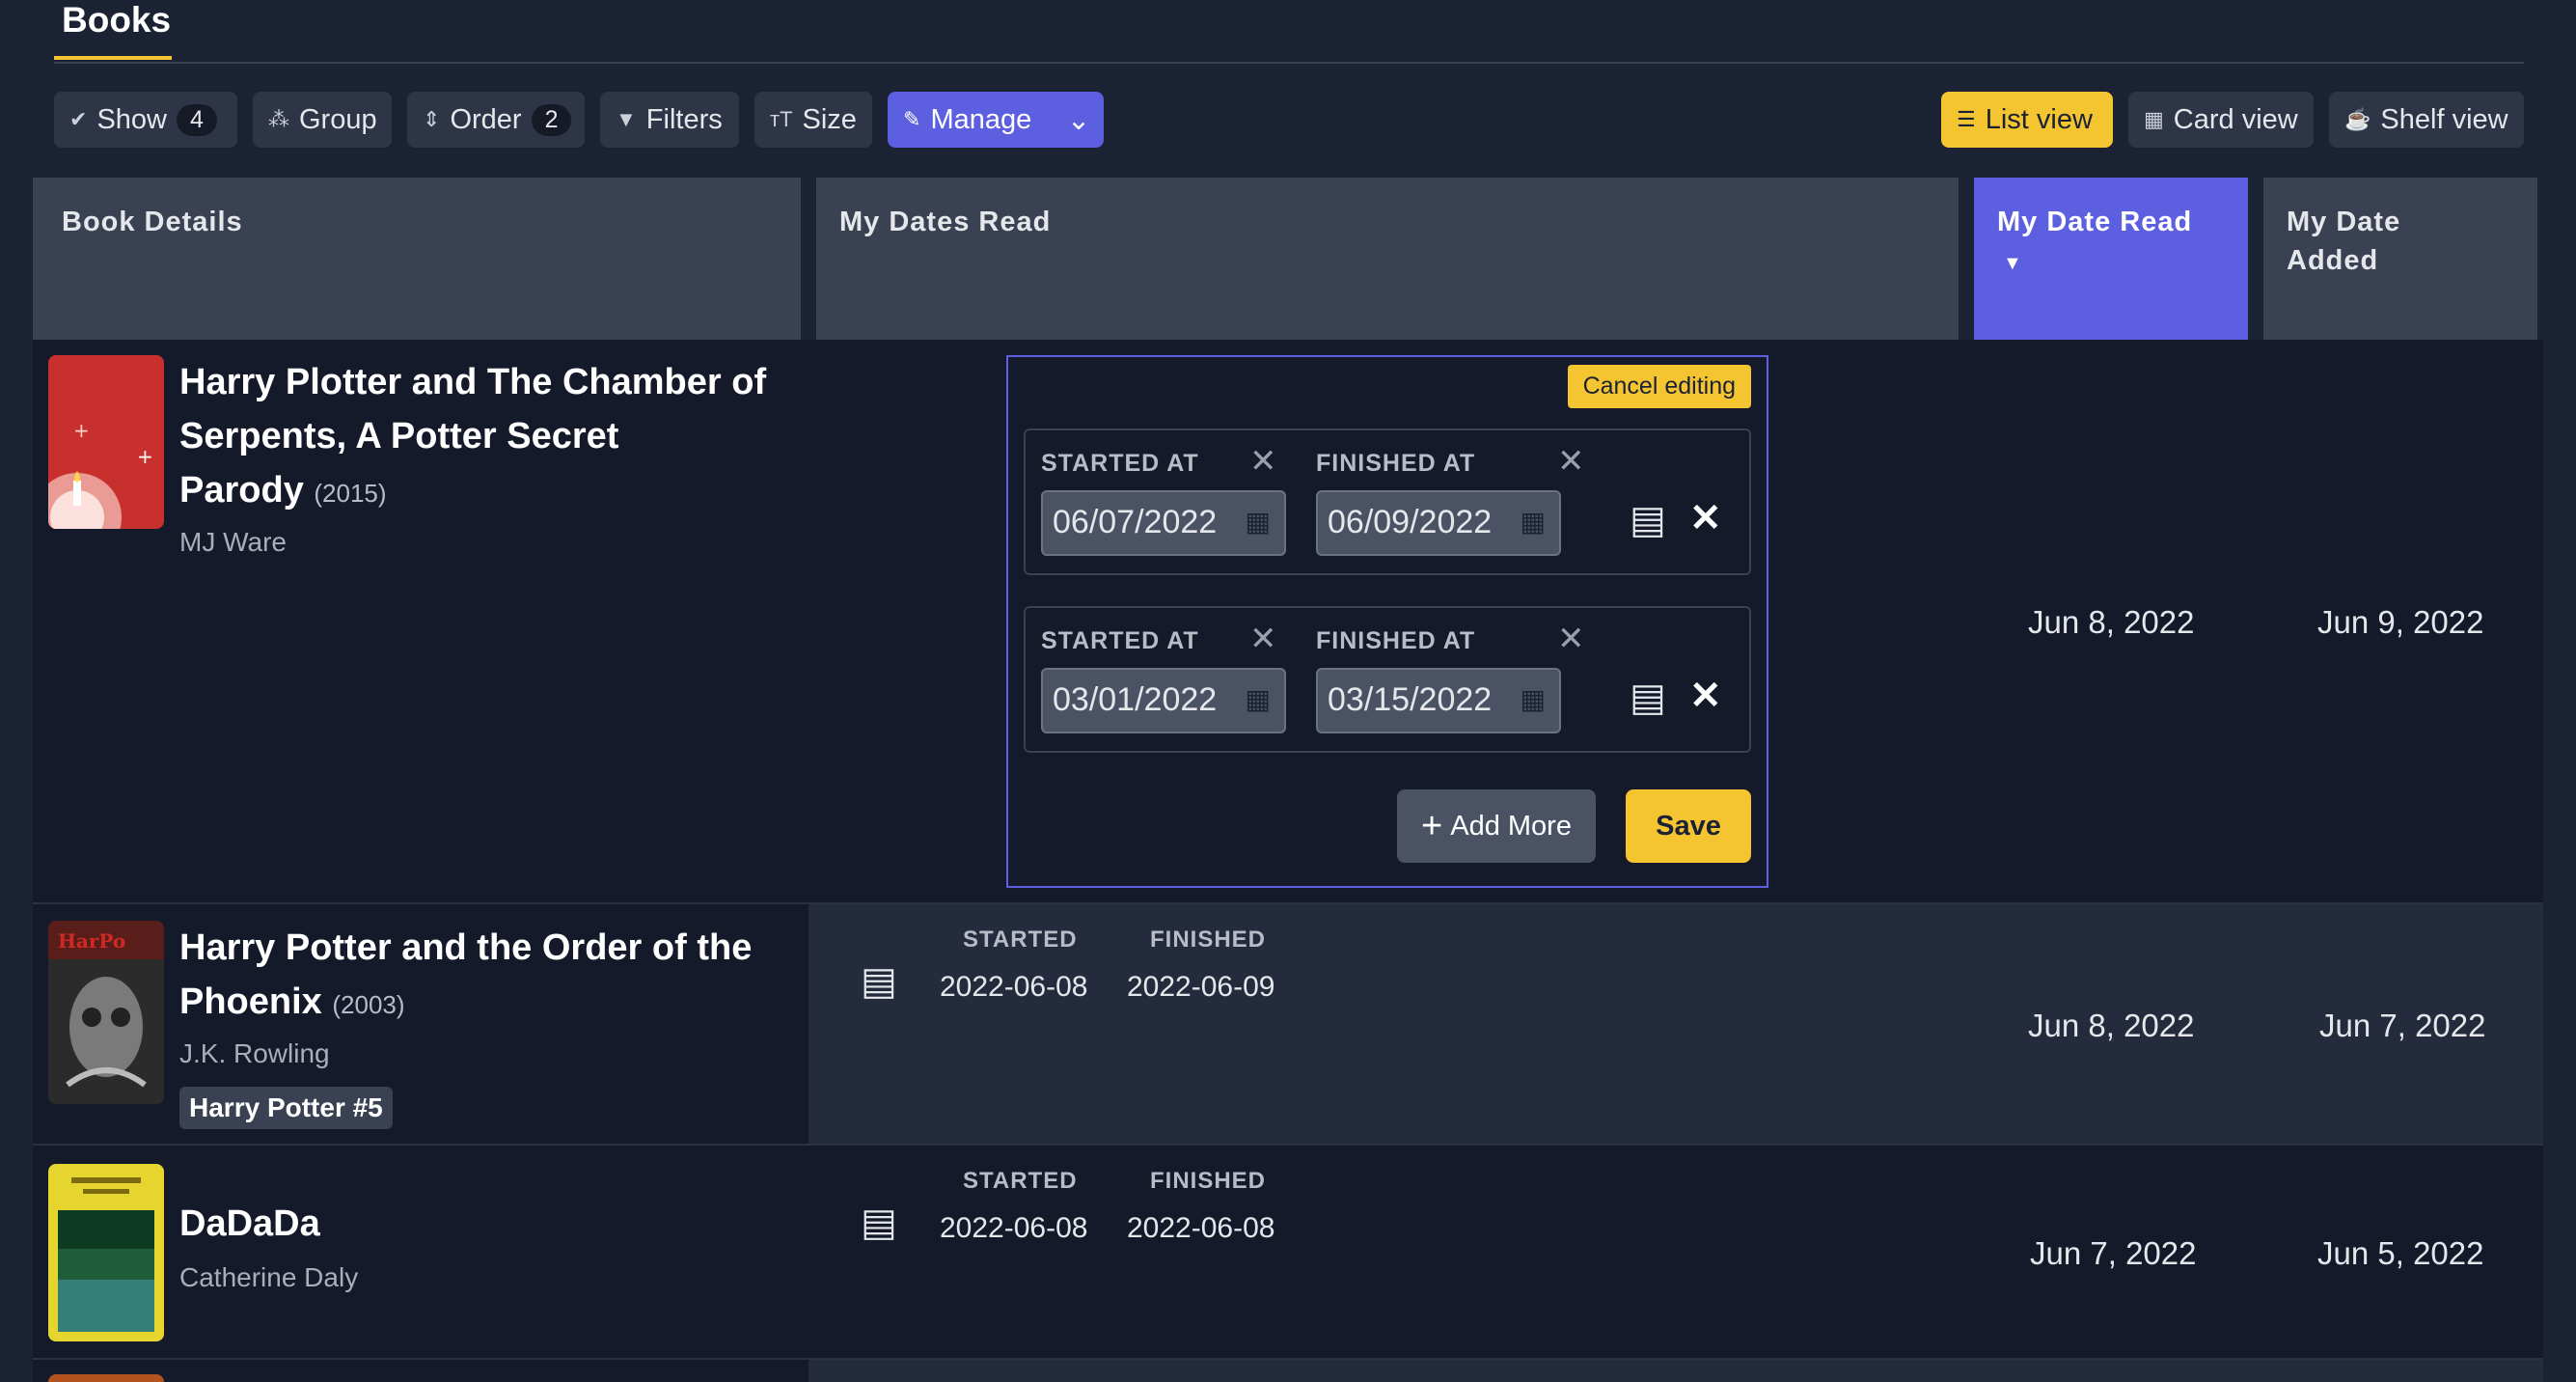 The height and width of the screenshot is (1382, 2576). I want to click on book-title-line: Harry Plotter and The Chamber of, so click(473, 382).